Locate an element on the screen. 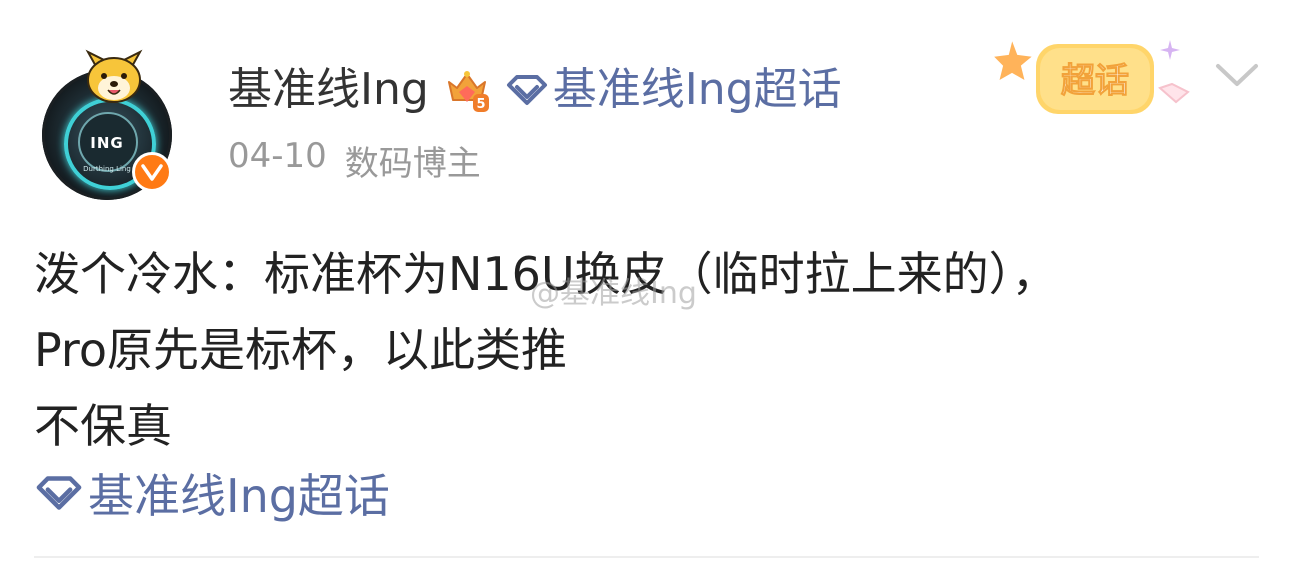  dog-mascot-icon is located at coordinates (114, 76).